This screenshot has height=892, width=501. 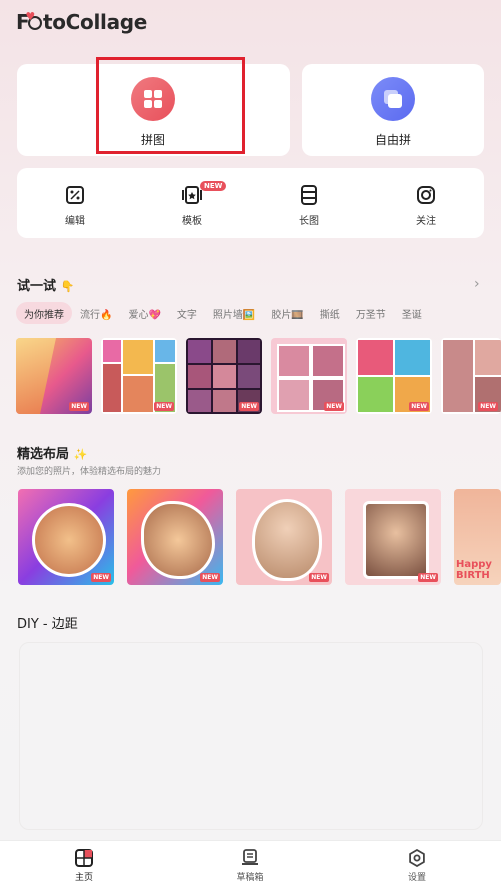 I want to click on nav-settings: 设置, so click(x=417, y=865).